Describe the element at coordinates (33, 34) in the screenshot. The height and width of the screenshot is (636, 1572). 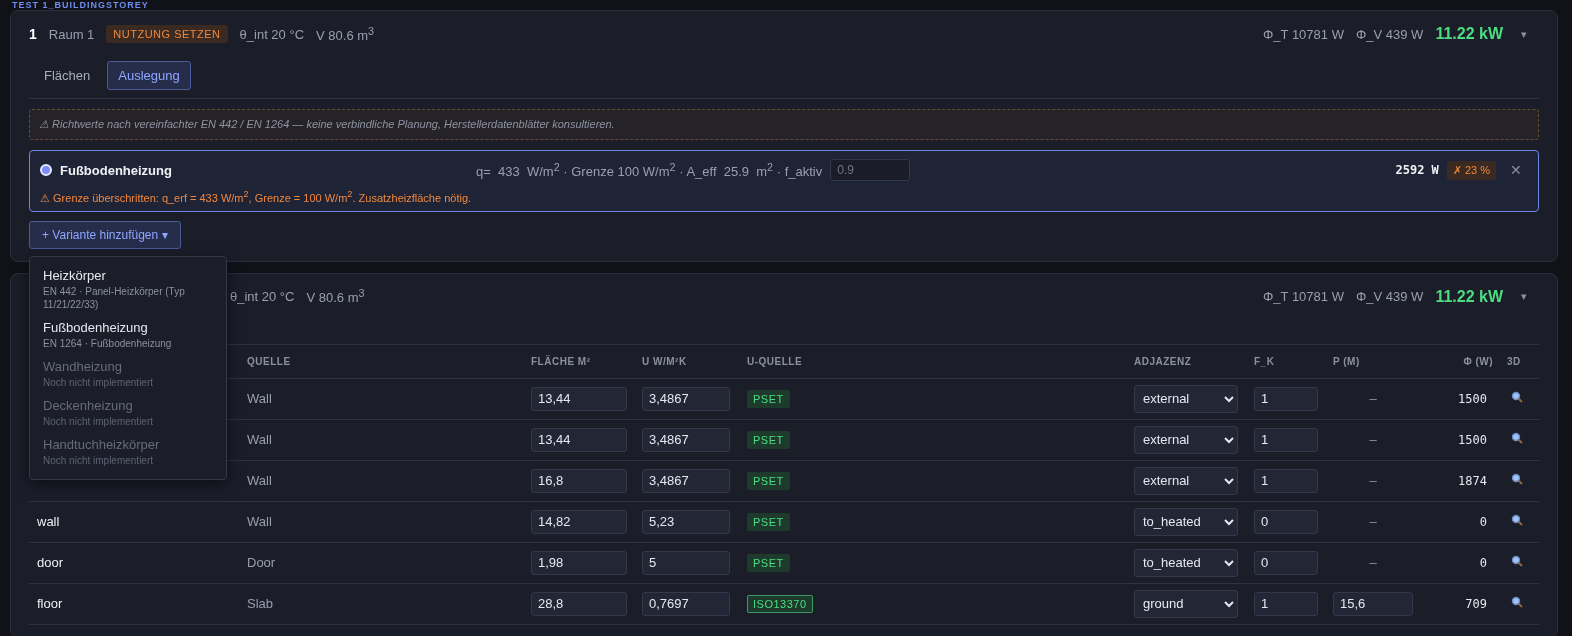
I see `room-number: 1` at that location.